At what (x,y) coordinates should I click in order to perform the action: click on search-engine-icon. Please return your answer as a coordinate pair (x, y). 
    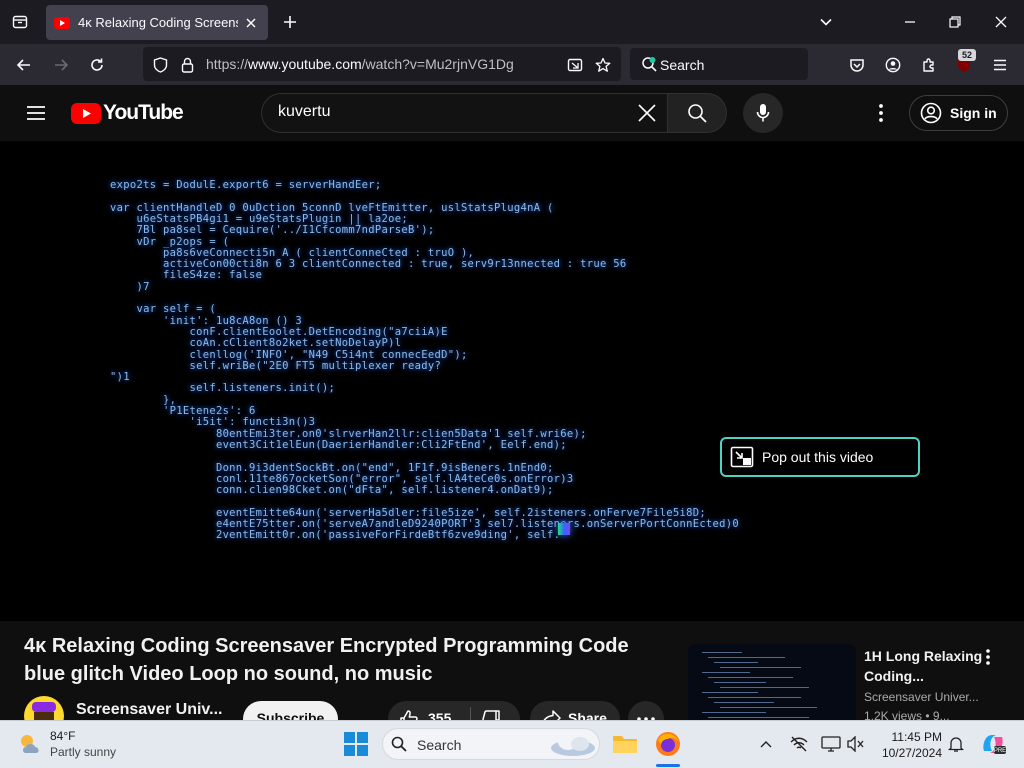
    Looking at the image, I should click on (649, 64).